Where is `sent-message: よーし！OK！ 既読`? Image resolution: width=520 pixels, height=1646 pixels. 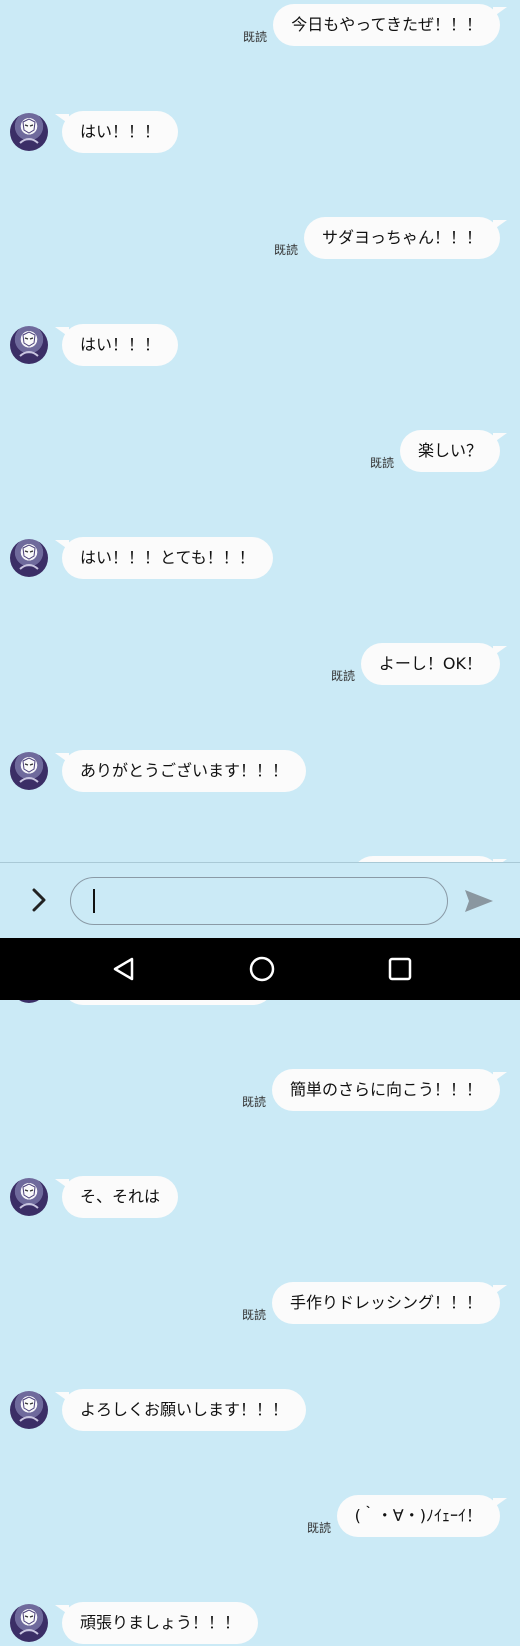
sent-message: よーし！OK！ 既読 is located at coordinates (260, 665).